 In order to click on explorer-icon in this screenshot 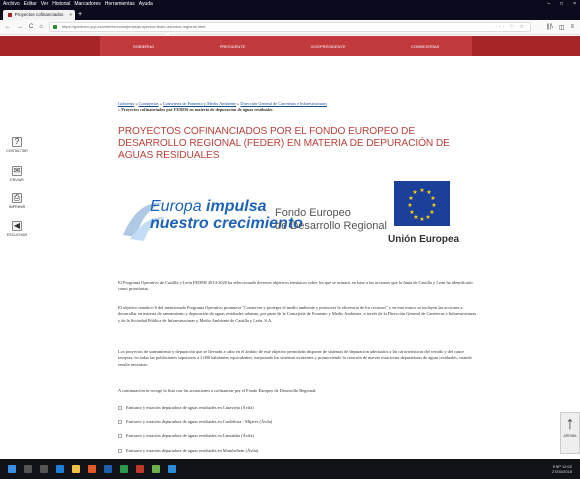, I will do `click(76, 469)`.